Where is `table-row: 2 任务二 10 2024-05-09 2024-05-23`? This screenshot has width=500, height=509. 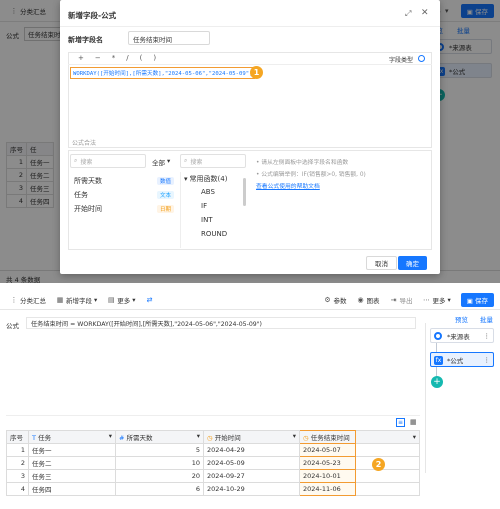 table-row: 2 任务二 10 2024-05-09 2024-05-23 is located at coordinates (213, 463).